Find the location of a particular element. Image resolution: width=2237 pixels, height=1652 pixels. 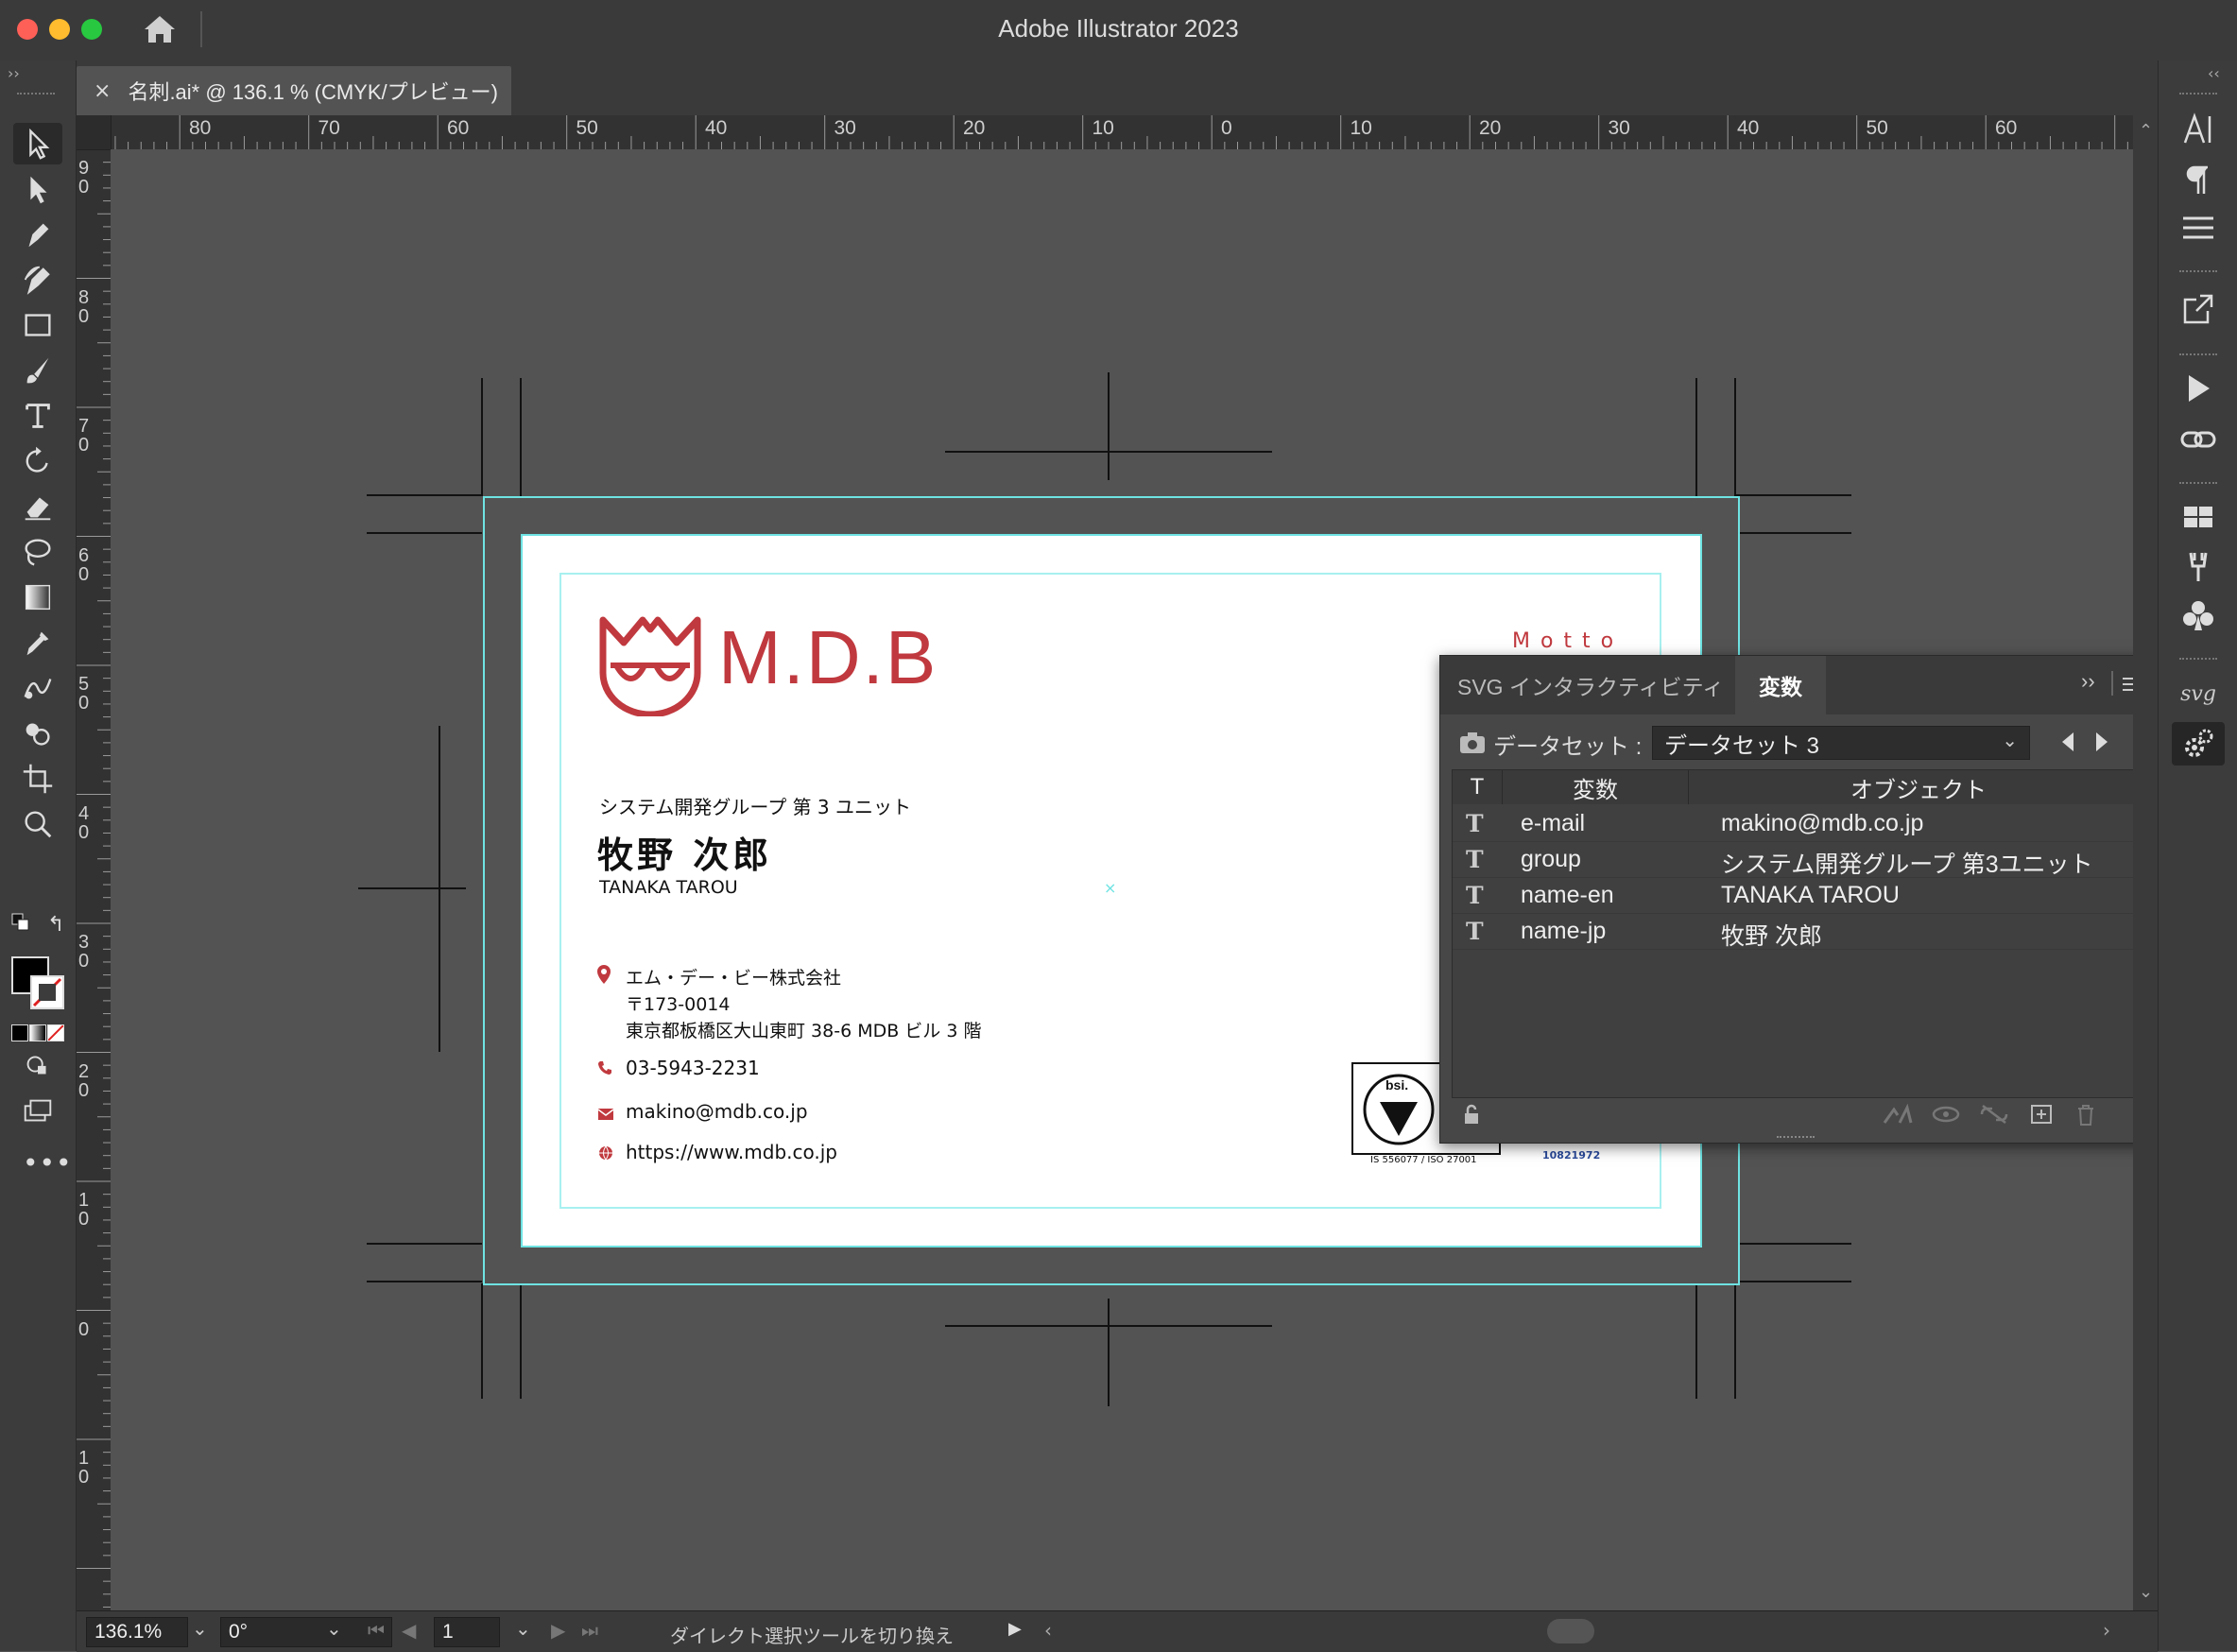

delete-variable-icon is located at coordinates (2085, 1115).